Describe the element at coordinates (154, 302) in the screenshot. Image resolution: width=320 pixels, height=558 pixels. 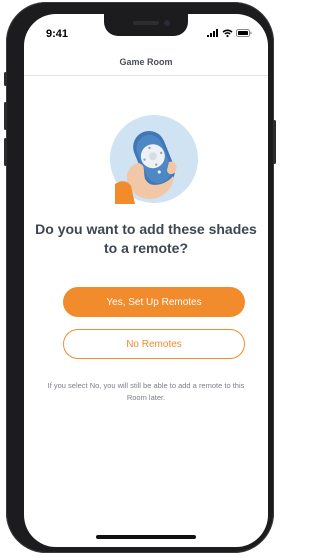
I see `setup-remotes-button: Yes, Set Up Remotes` at that location.